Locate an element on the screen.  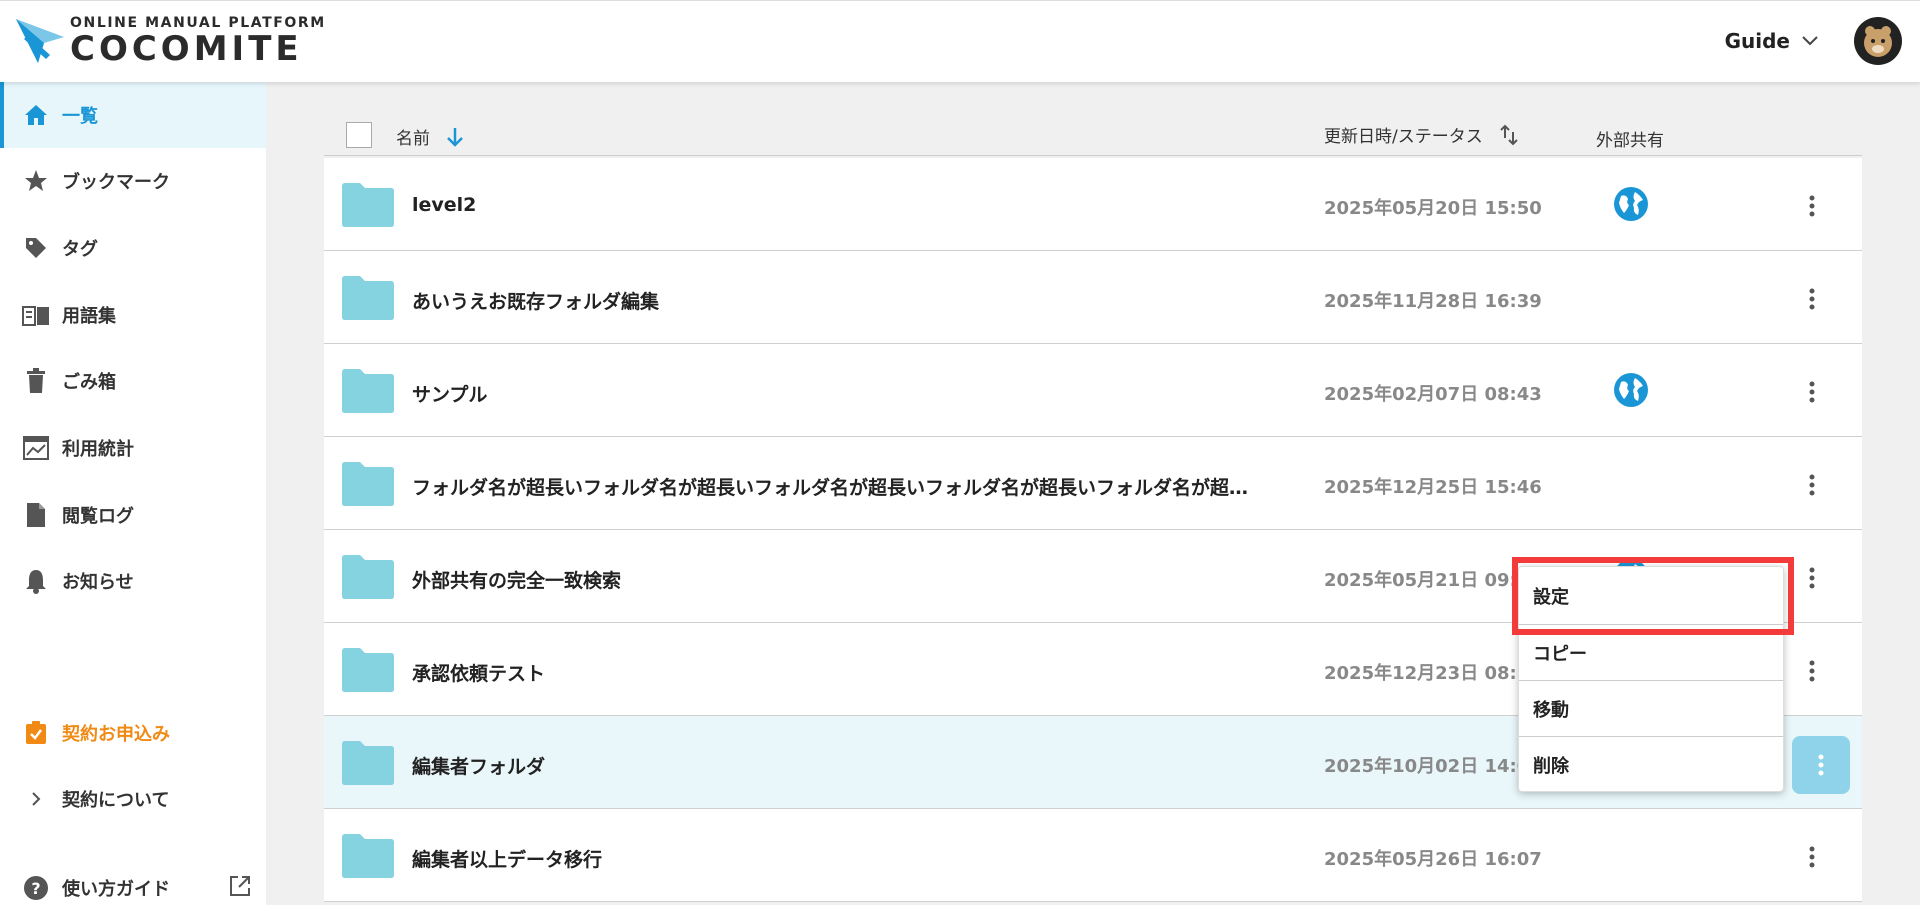
chart-icon is located at coordinates (36, 448).